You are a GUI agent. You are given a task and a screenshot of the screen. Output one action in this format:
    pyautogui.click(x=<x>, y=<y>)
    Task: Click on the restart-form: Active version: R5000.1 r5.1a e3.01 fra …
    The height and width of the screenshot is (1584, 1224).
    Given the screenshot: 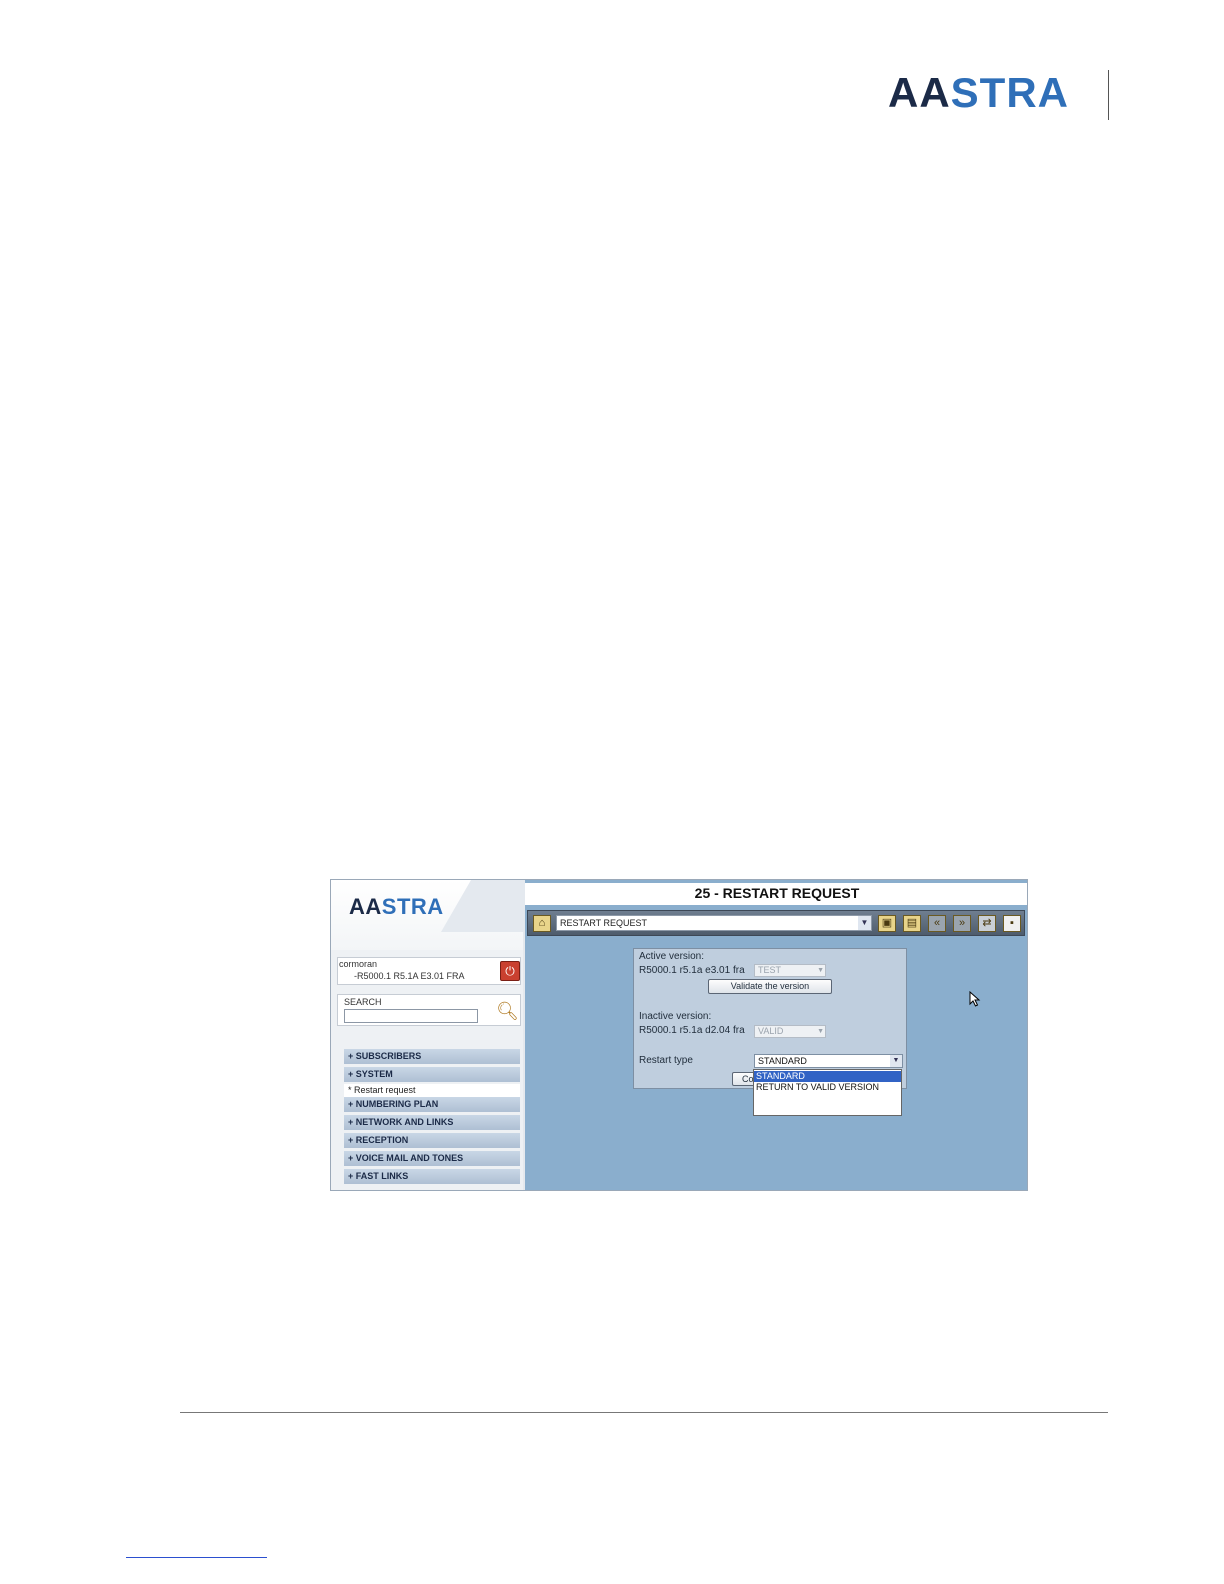 What is the action you would take?
    pyautogui.click(x=770, y=1018)
    